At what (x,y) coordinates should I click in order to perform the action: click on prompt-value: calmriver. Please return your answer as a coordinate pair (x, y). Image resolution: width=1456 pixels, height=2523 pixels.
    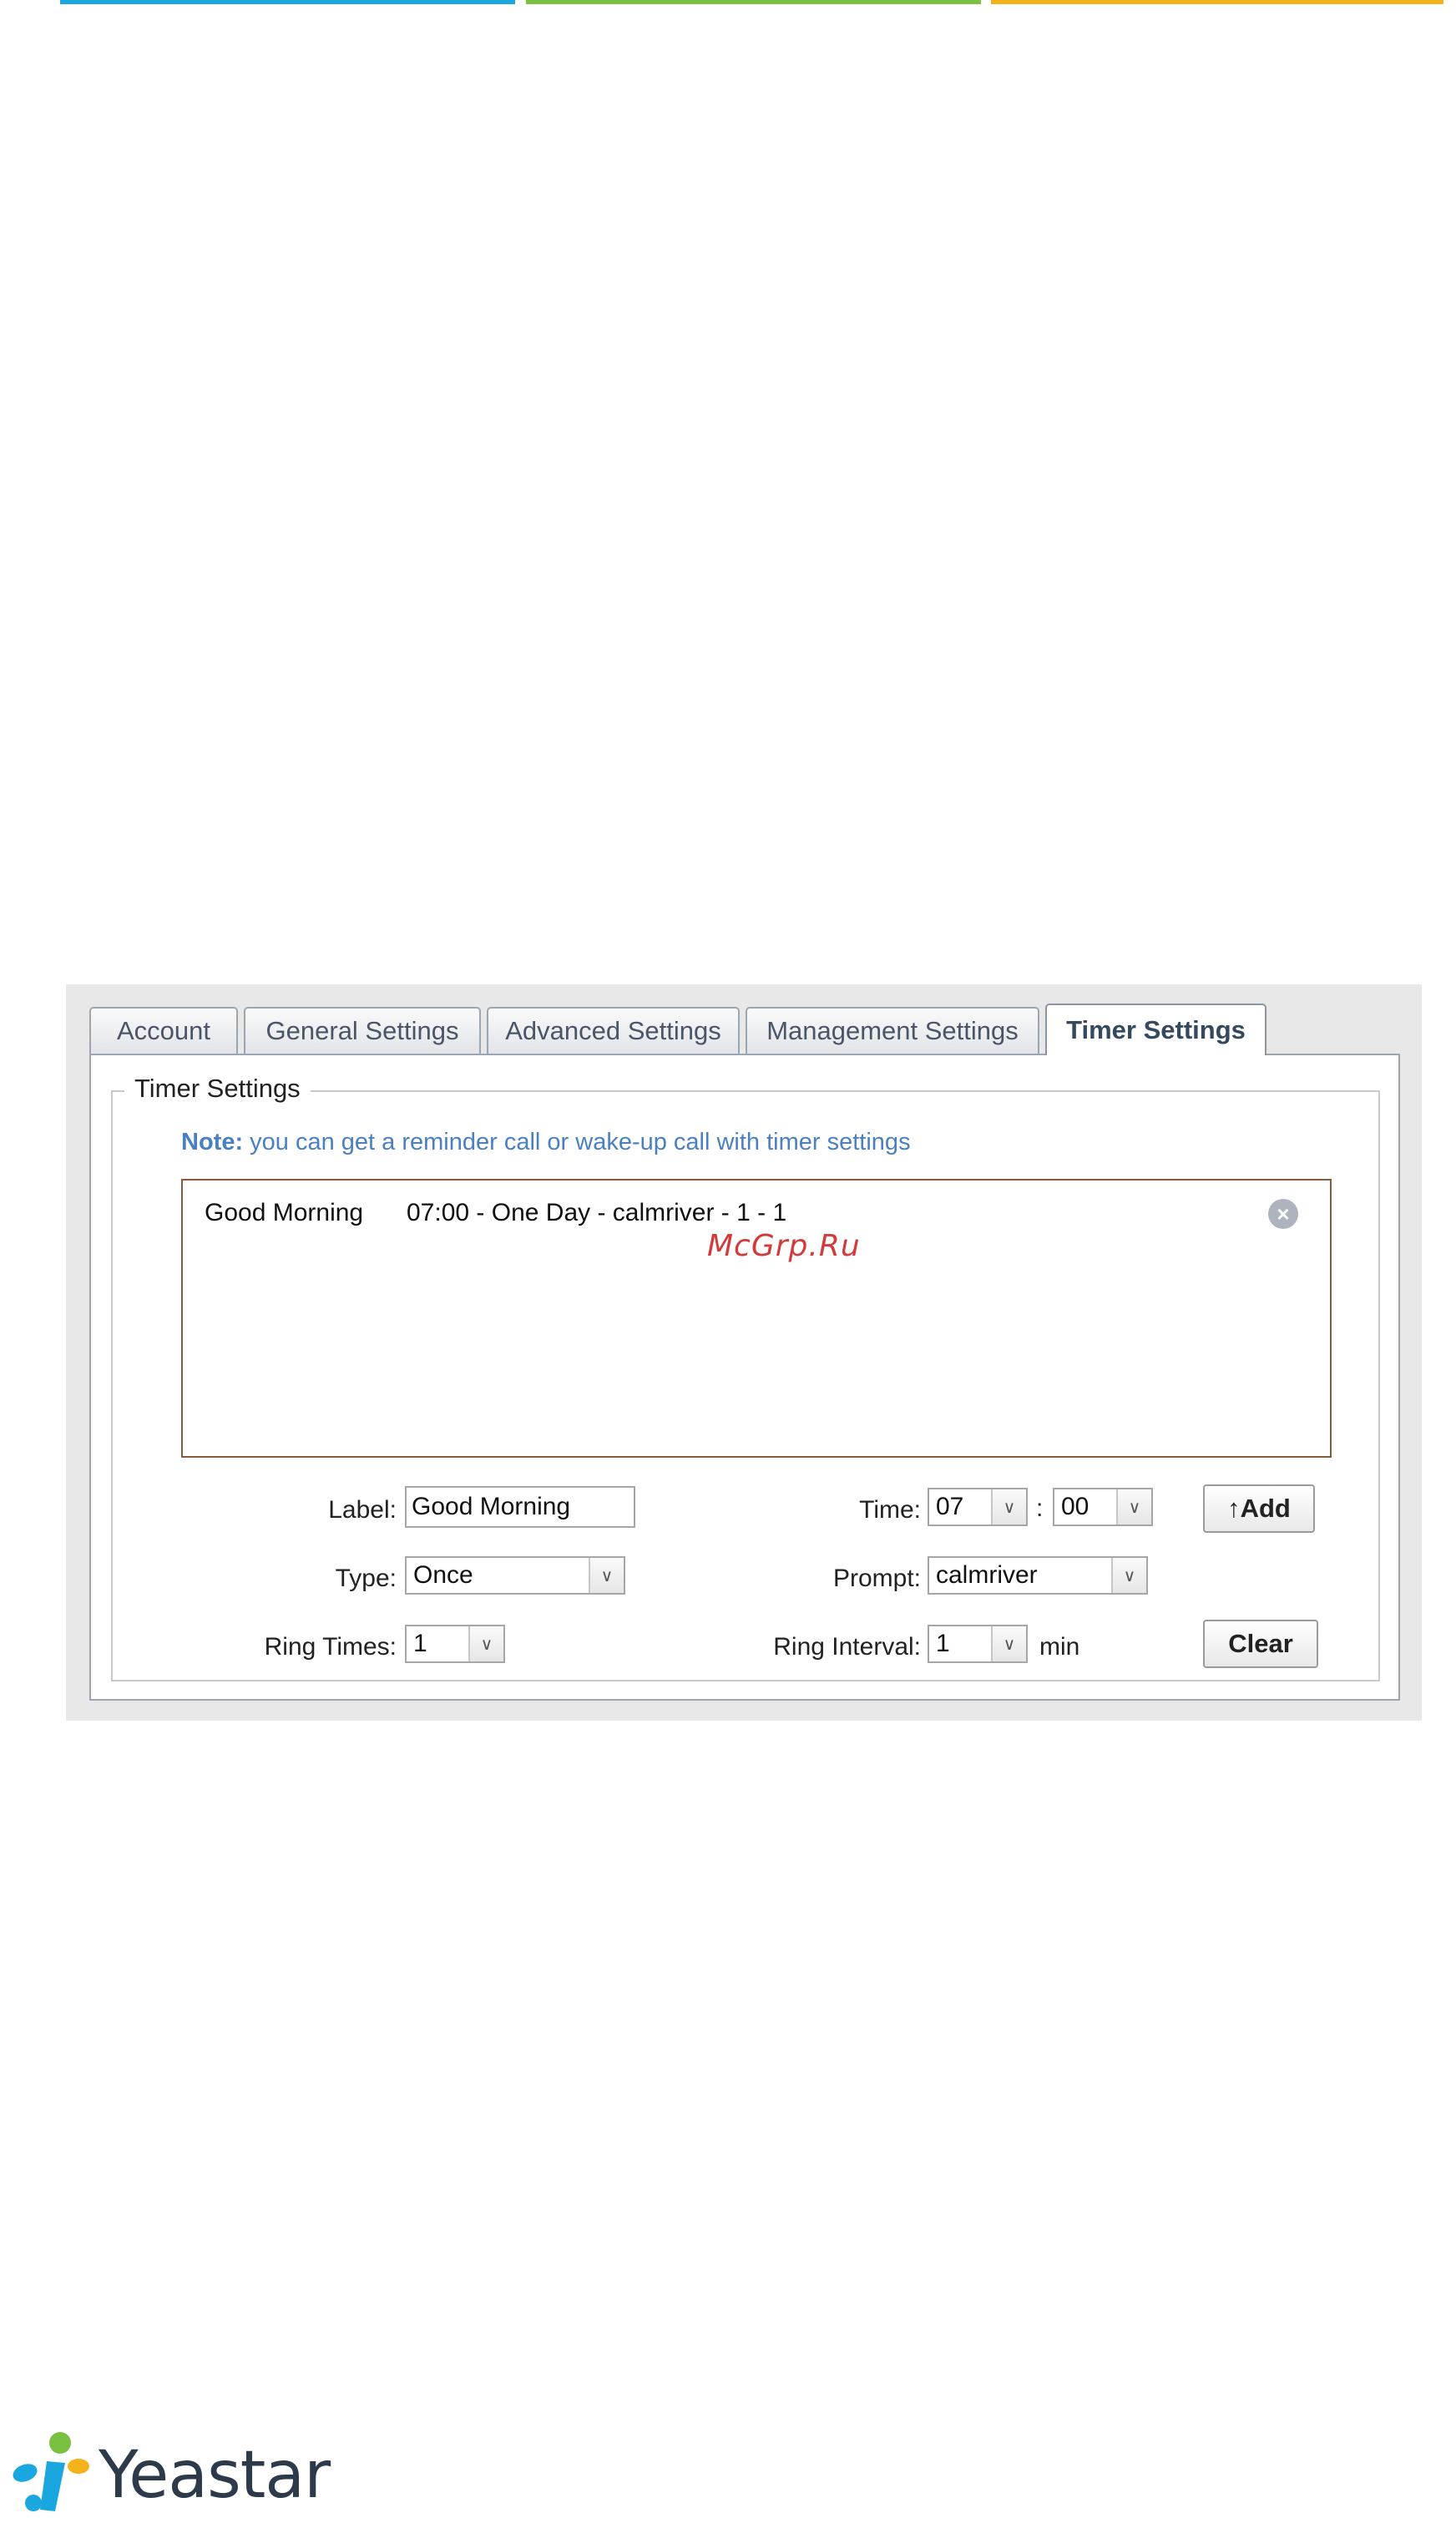
    Looking at the image, I should click on (987, 1575).